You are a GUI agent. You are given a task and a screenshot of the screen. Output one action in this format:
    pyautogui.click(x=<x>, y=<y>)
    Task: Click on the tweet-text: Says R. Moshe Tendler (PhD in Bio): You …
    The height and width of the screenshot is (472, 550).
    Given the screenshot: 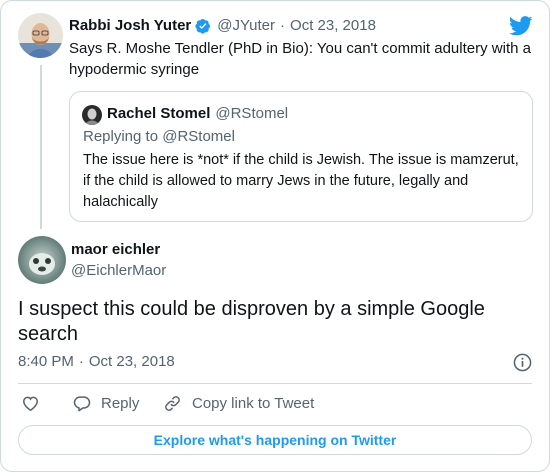 What is the action you would take?
    pyautogui.click(x=300, y=59)
    